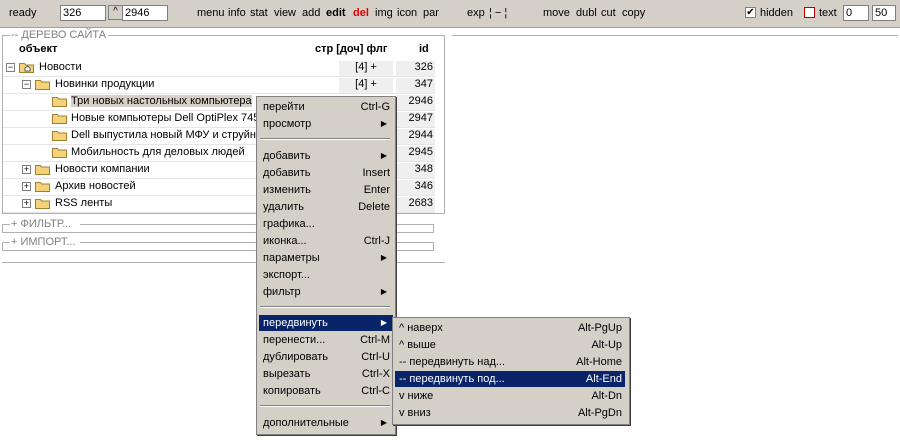  Describe the element at coordinates (326, 374) in the screenshot. I see `menu-item-cut: вырезать Ctrl-X` at that location.